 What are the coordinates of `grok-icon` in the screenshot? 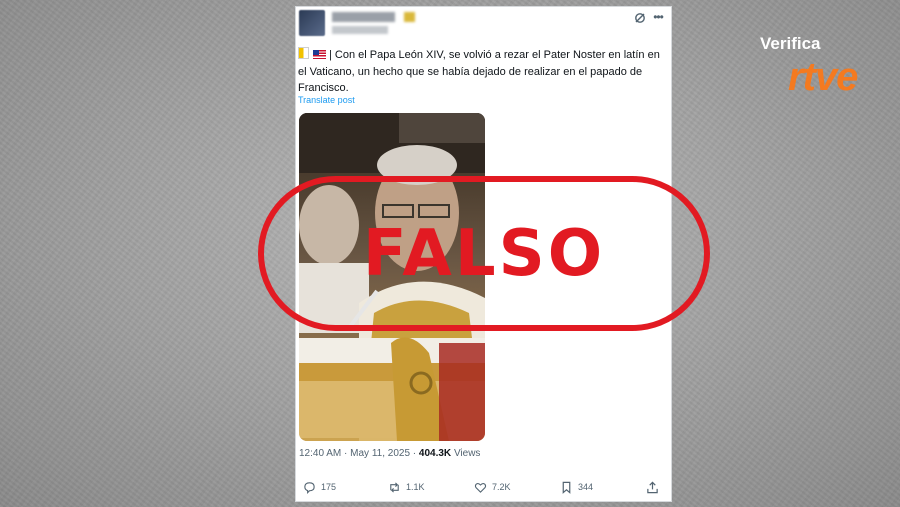 It's located at (640, 18).